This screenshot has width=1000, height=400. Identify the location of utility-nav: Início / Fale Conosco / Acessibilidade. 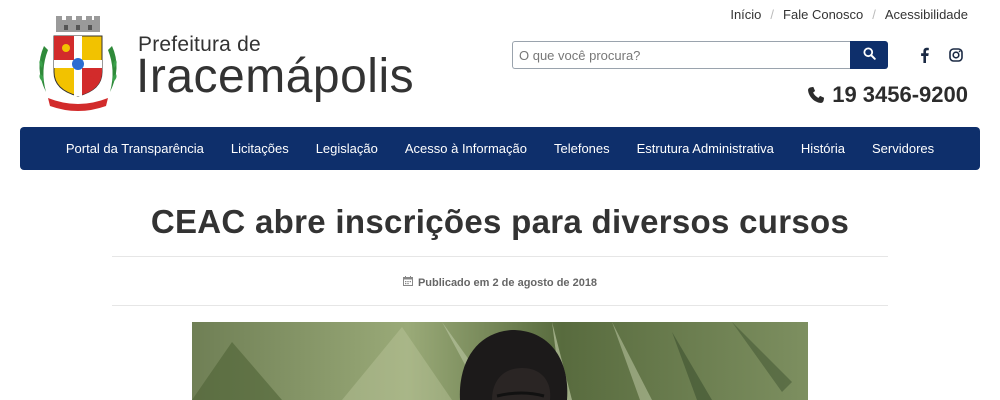
(849, 14).